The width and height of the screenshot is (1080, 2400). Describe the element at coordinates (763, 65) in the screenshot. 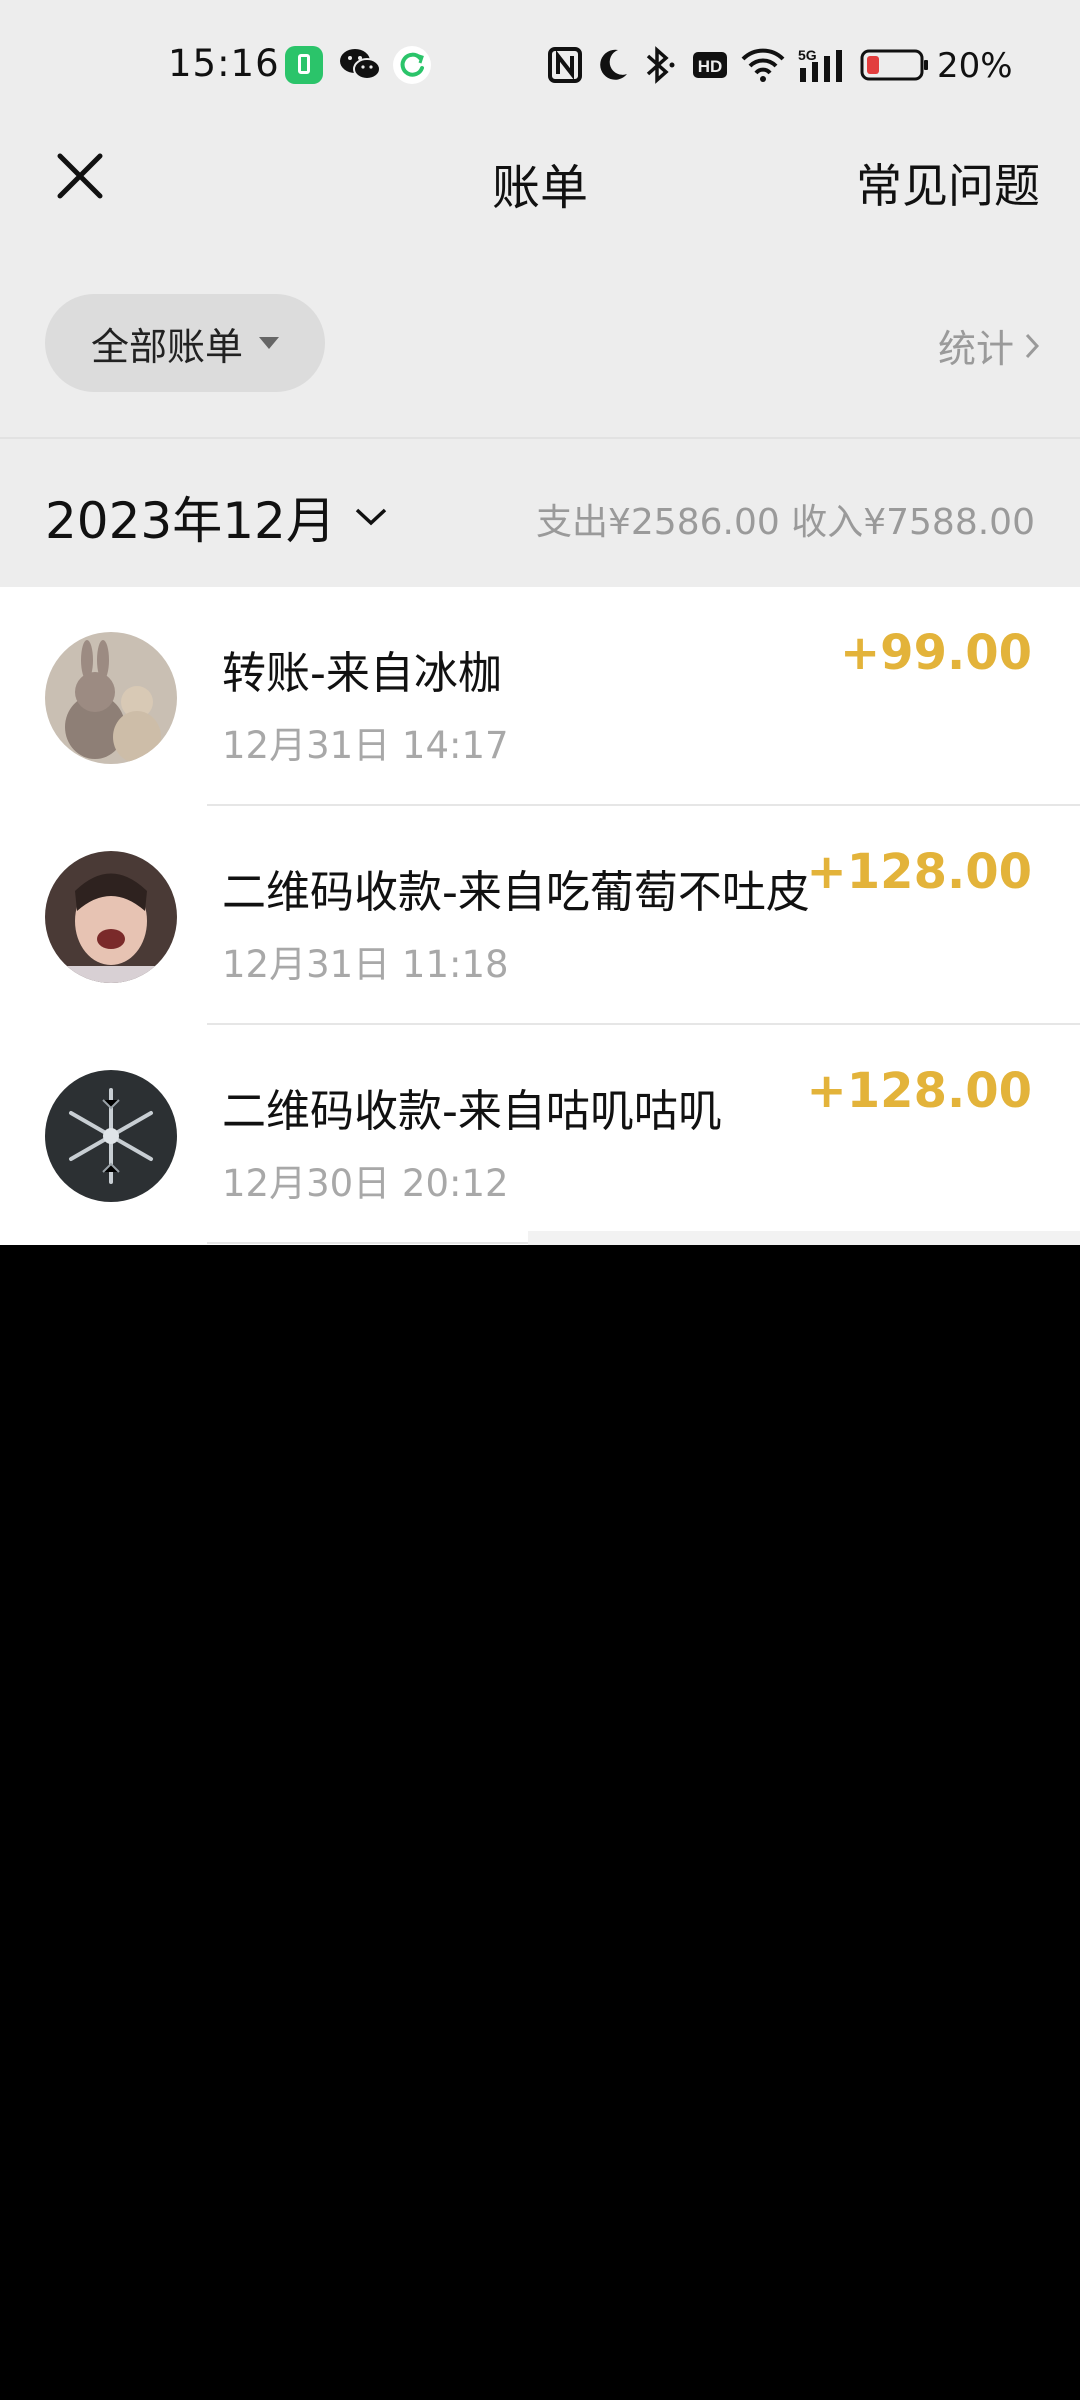

I see `wifi-icon` at that location.